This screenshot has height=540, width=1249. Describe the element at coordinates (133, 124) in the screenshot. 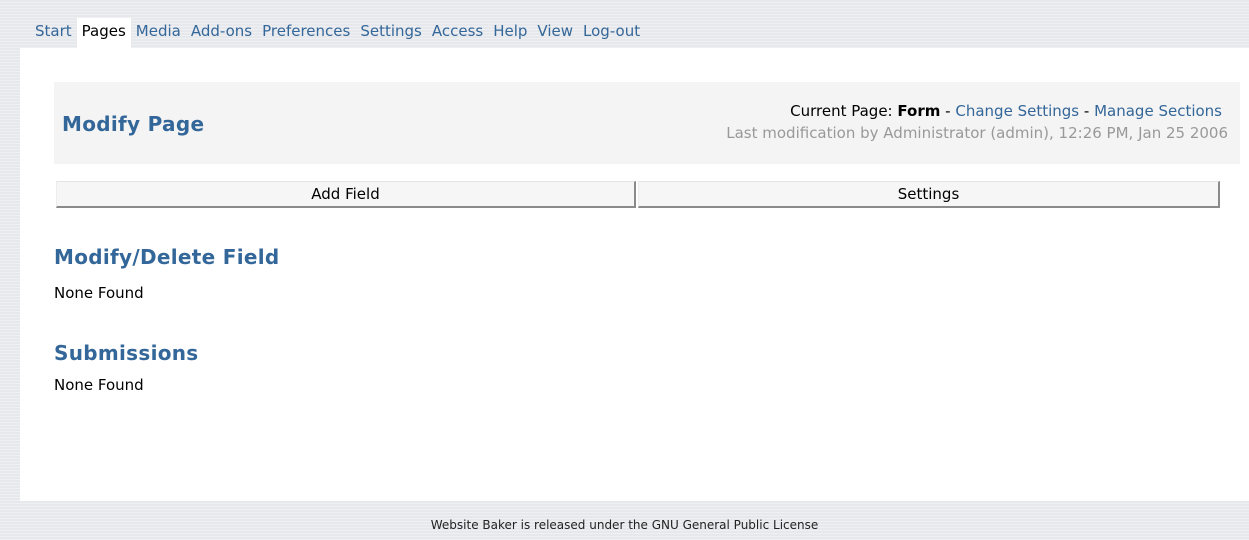

I see `page-title: Modify Page` at that location.